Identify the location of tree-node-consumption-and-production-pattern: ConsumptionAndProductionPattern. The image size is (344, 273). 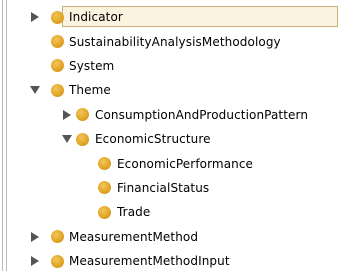
(172, 115).